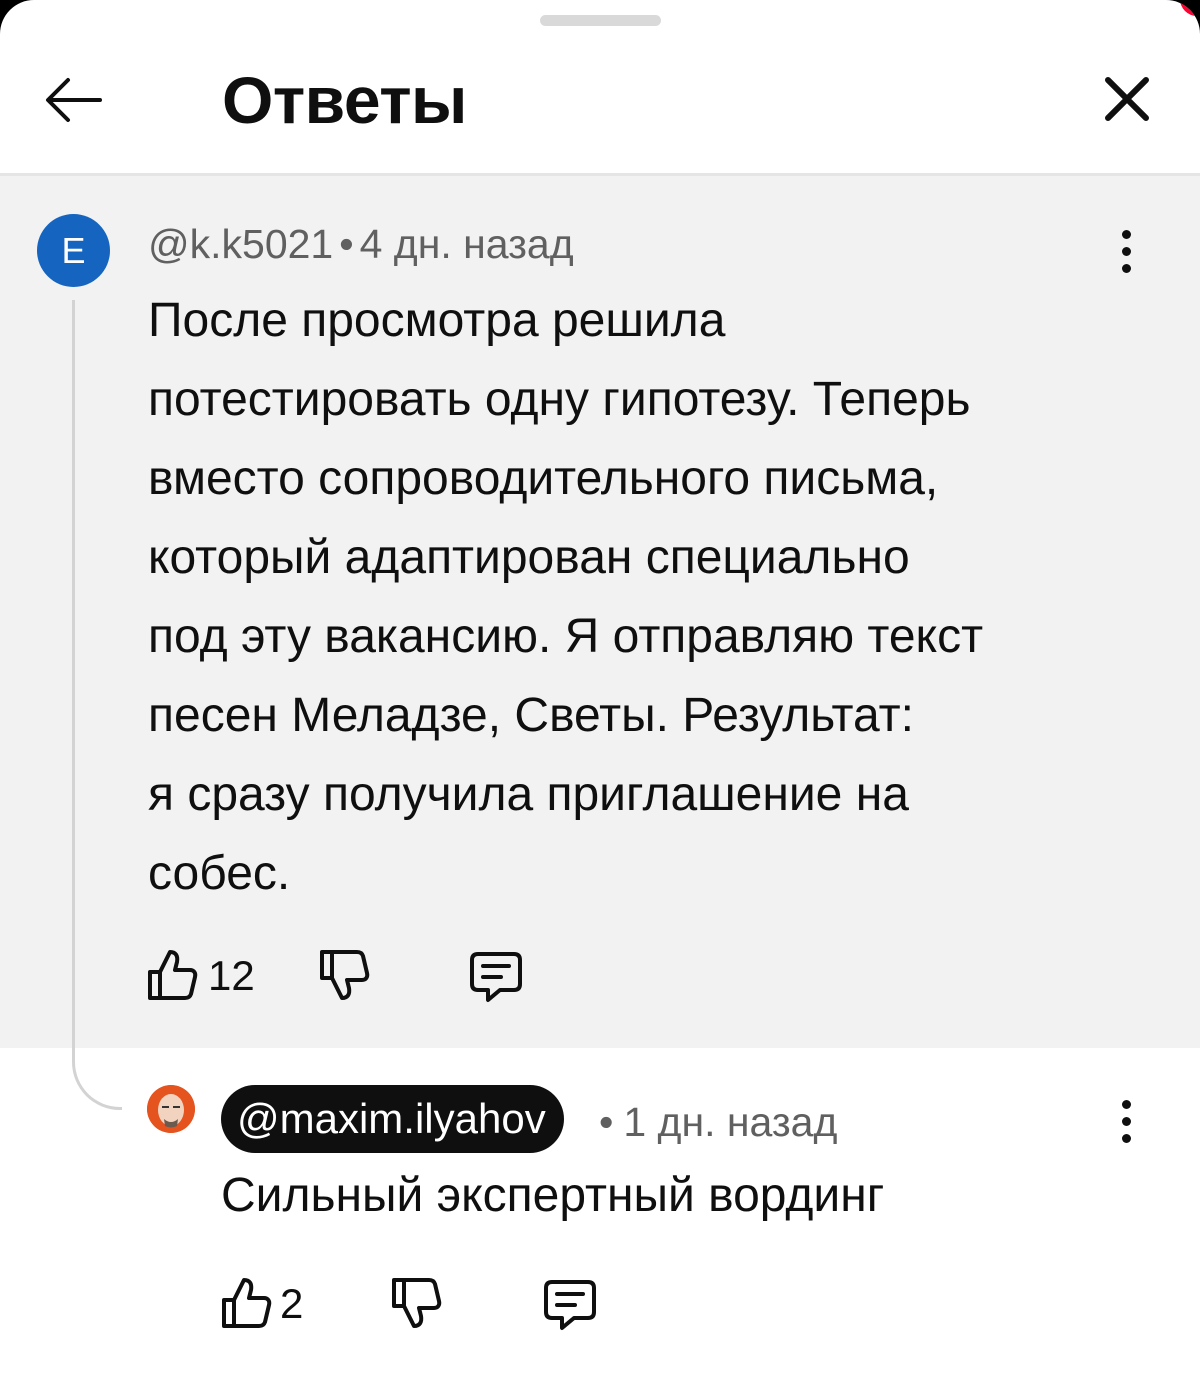 This screenshot has height=1395, width=1200. I want to click on comment-text-line: под эту вакансию. Я отправляю текст, so click(566, 636).